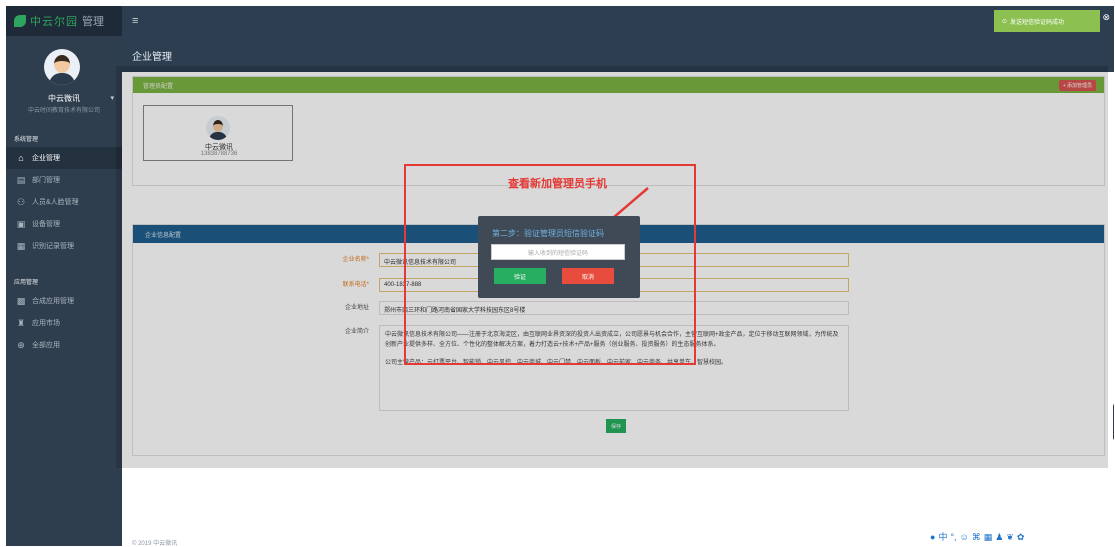 This screenshot has height=547, width=1115. Describe the element at coordinates (93, 22) in the screenshot. I see `logo-suffix: 管理` at that location.